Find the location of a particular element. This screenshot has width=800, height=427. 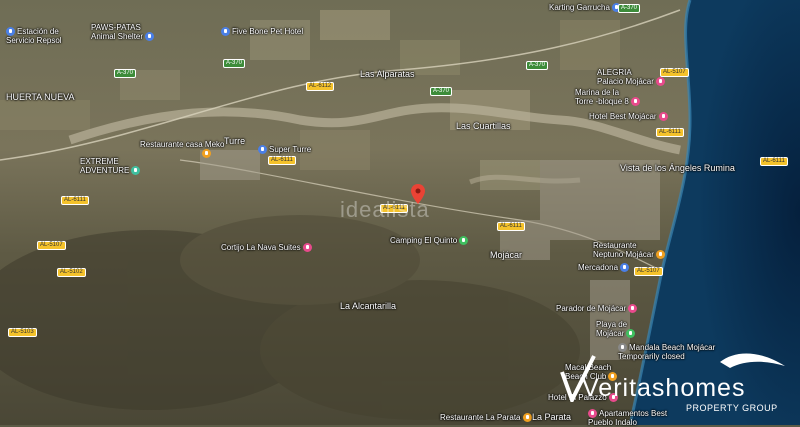

place-marina-torre: Marina de la Torre -bloque 8 is located at coordinates (608, 97).